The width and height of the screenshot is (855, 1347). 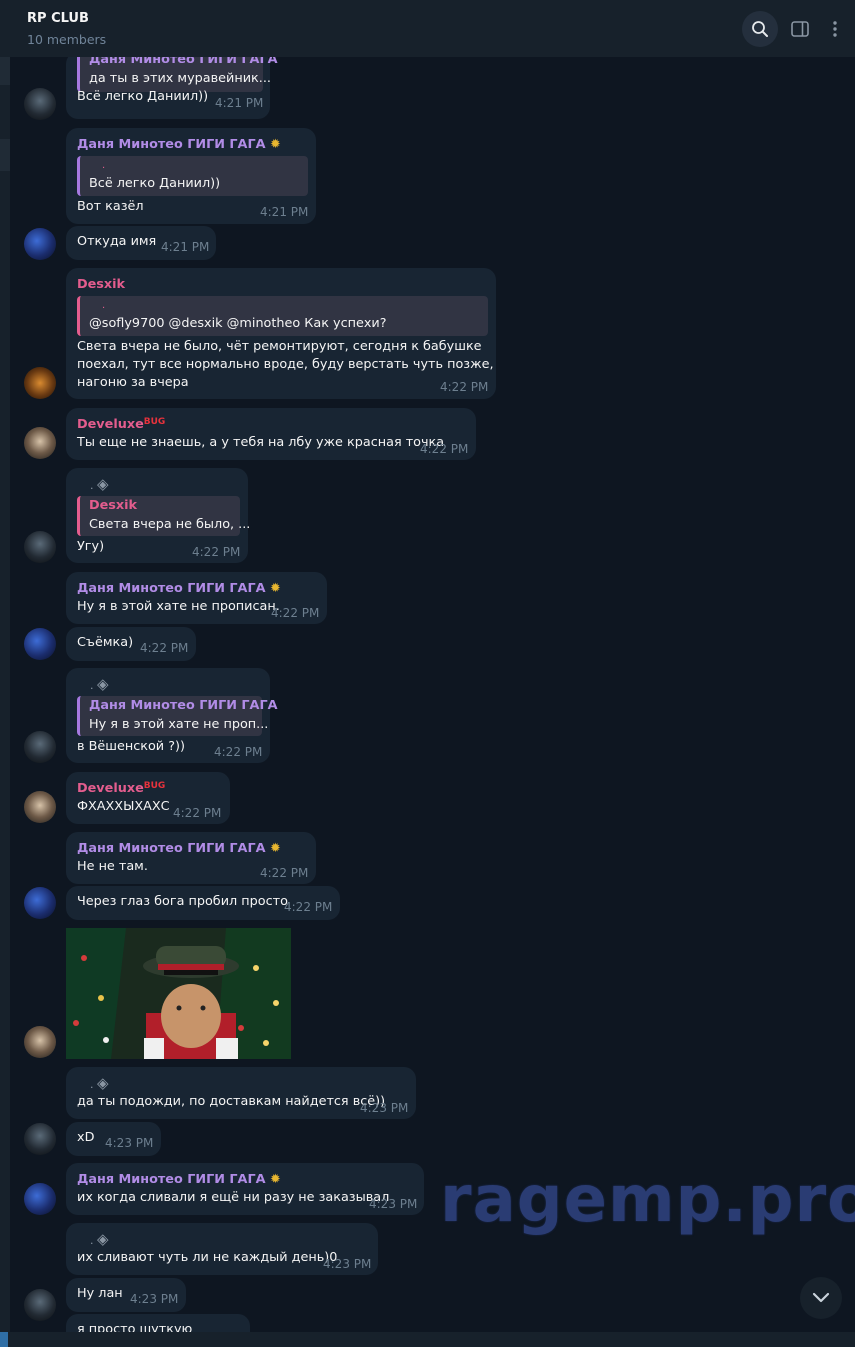 What do you see at coordinates (100, 1293) in the screenshot?
I see `message-text: Ну лан` at bounding box center [100, 1293].